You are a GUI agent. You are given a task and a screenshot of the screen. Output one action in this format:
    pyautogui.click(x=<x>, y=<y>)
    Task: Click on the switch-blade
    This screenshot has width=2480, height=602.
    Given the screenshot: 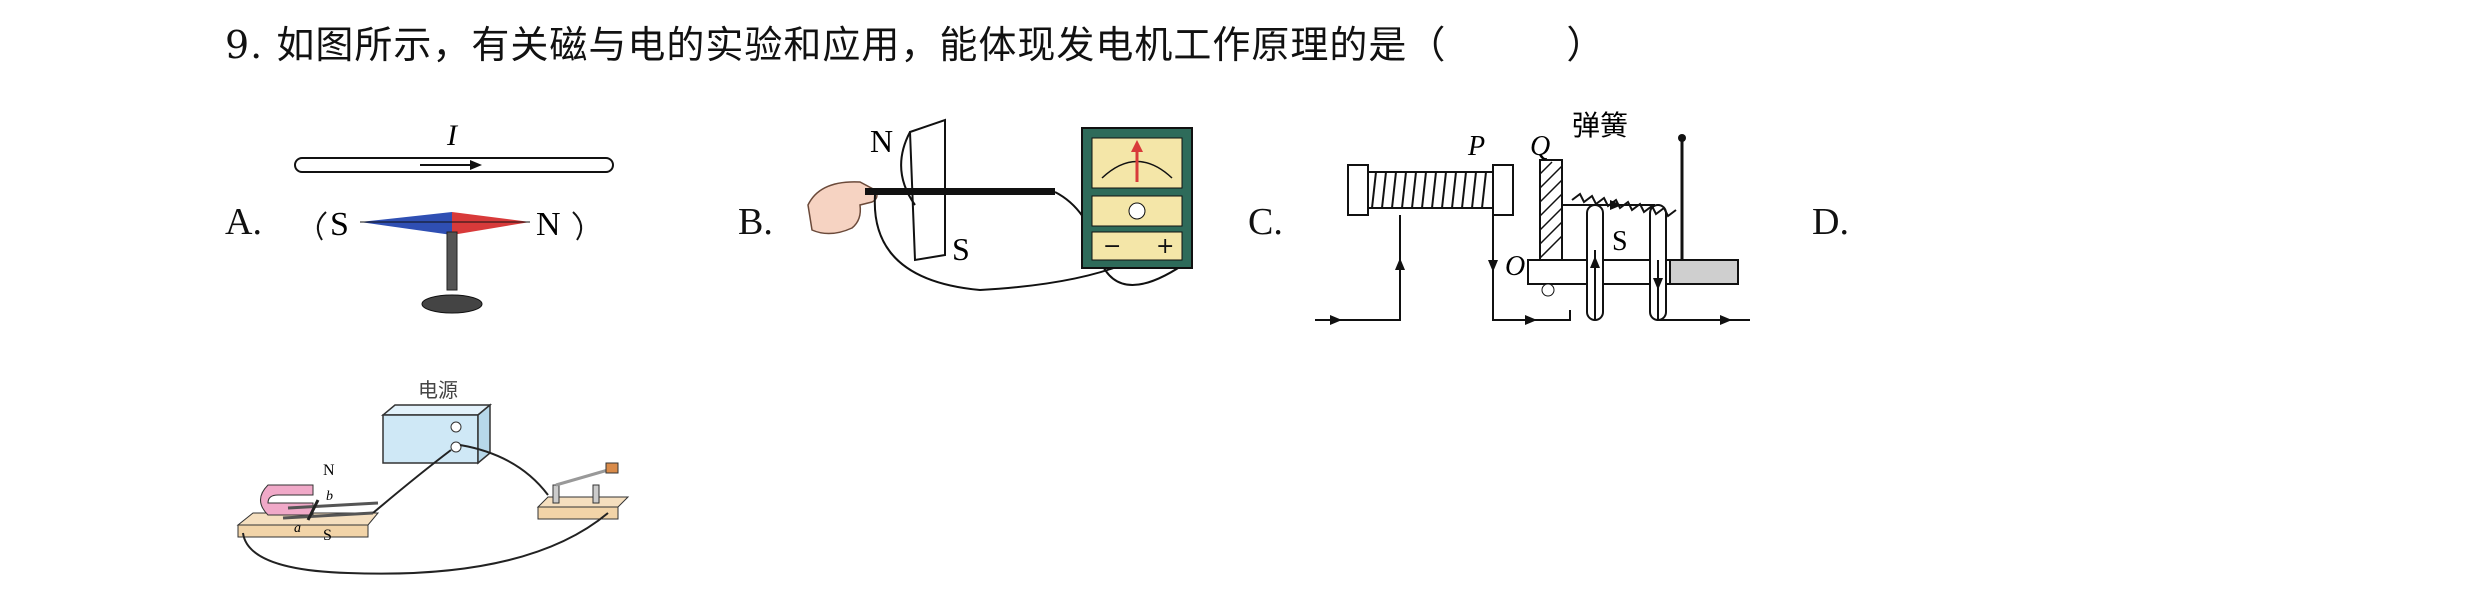 What is the action you would take?
    pyautogui.click(x=582, y=477)
    